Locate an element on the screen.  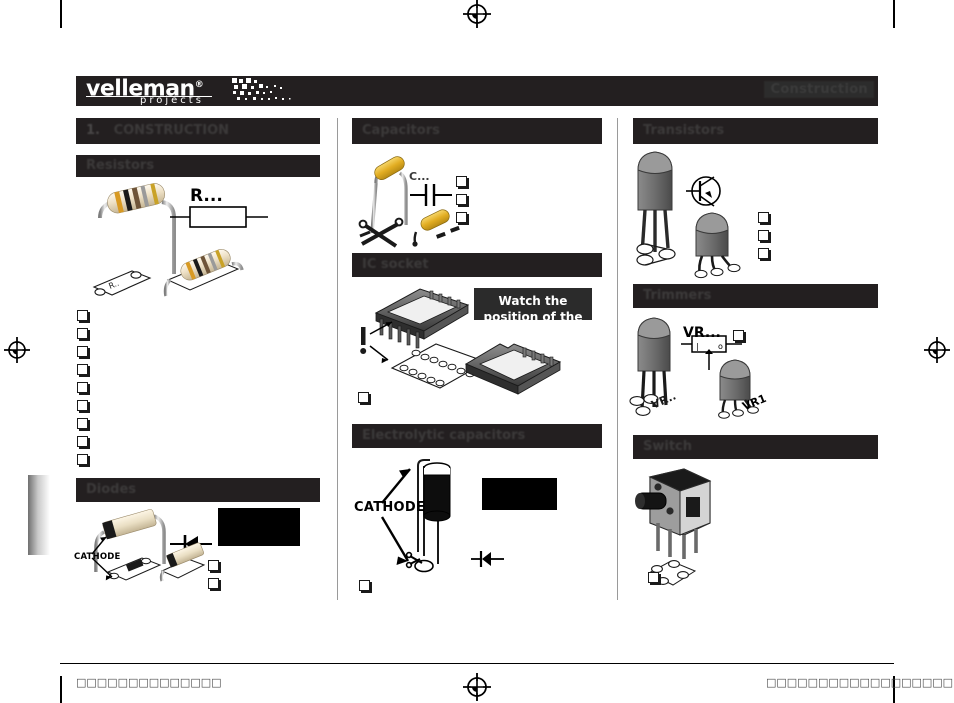
construction-label: Construction is located at coordinates (819, 89).